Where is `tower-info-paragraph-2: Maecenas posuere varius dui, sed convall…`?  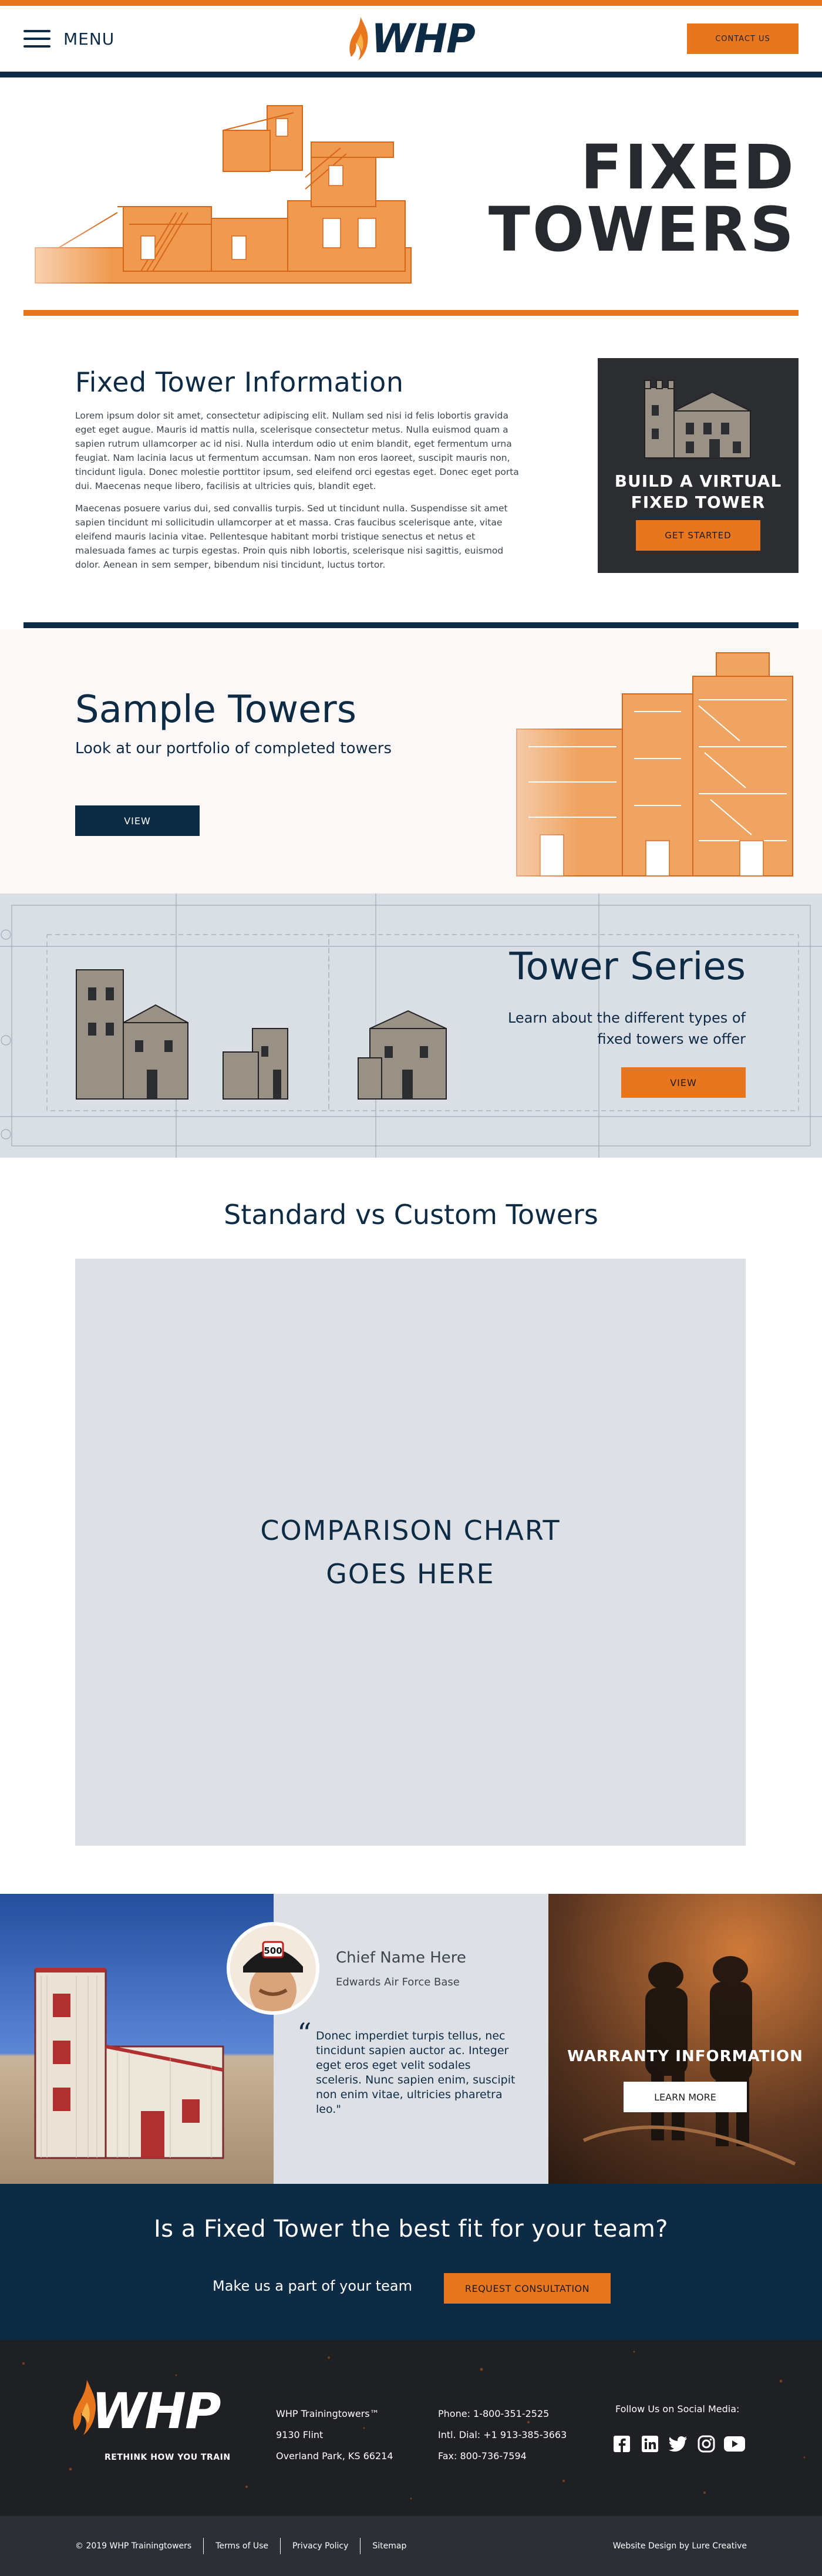 tower-info-paragraph-2: Maecenas posuere varius dui, sed convall… is located at coordinates (291, 536).